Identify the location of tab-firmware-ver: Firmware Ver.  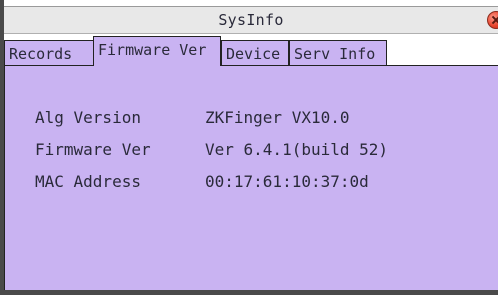
(157, 51).